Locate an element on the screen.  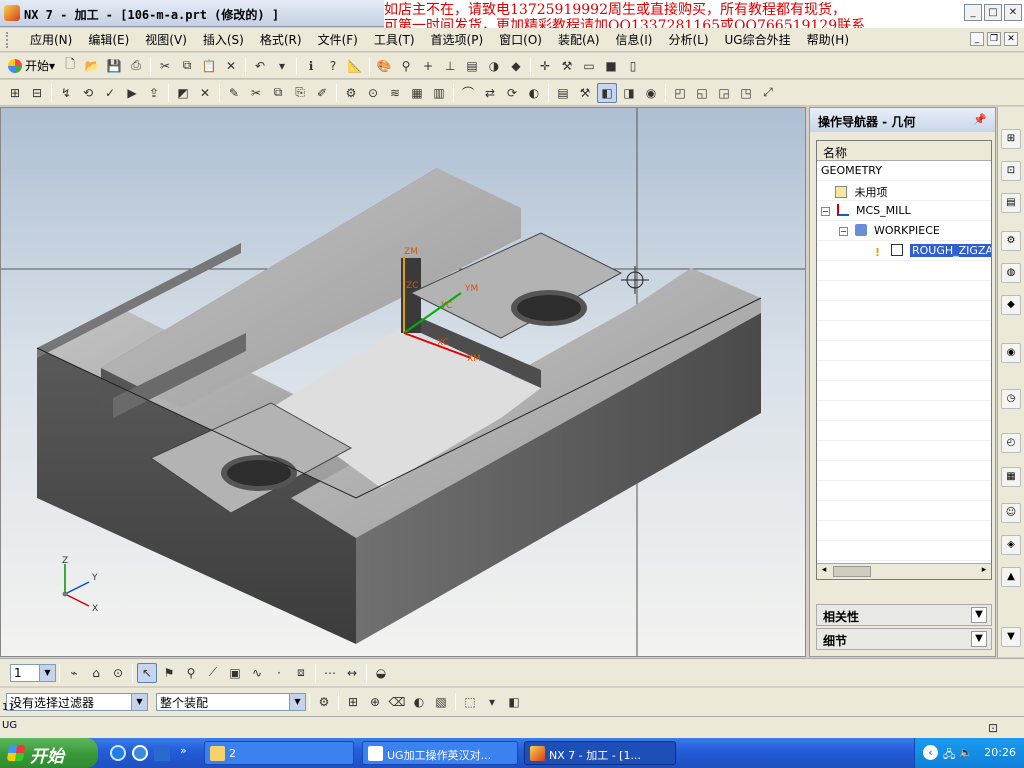
mill-op-icon: ⚙ is located at coordinates (351, 93).